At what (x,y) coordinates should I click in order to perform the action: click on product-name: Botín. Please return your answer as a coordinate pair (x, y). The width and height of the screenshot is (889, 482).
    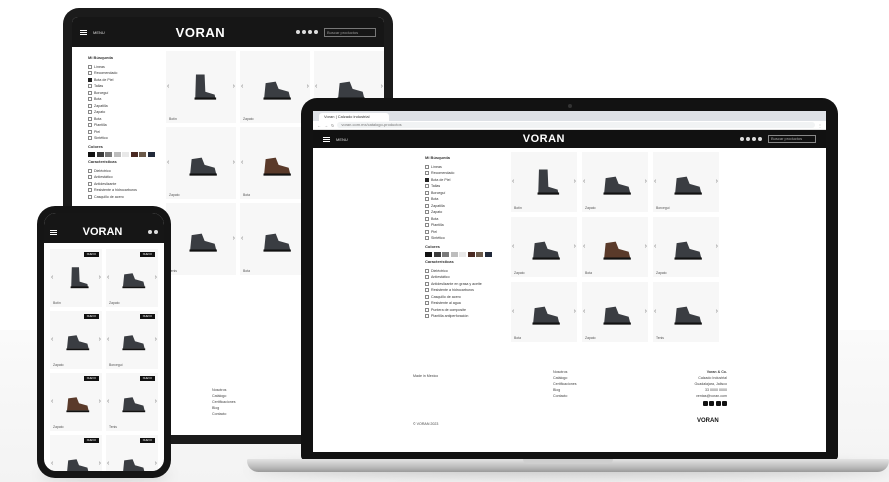
    Looking at the image, I should click on (518, 208).